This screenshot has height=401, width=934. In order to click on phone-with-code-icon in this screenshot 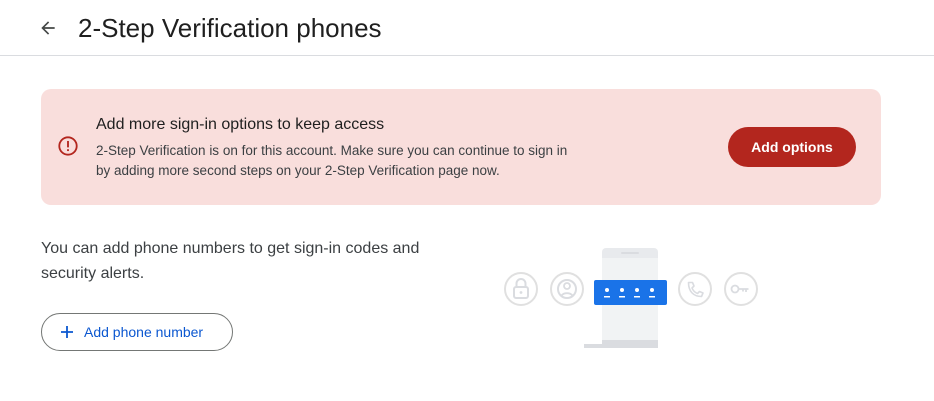, I will do `click(625, 298)`.